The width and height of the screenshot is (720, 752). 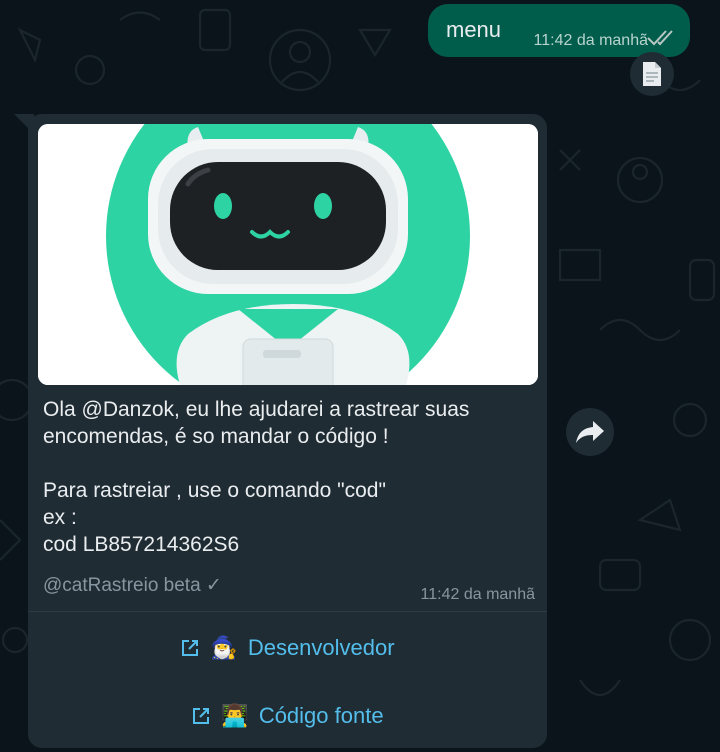 I want to click on incoming-message-time: 11:42 da manhã, so click(x=477, y=594).